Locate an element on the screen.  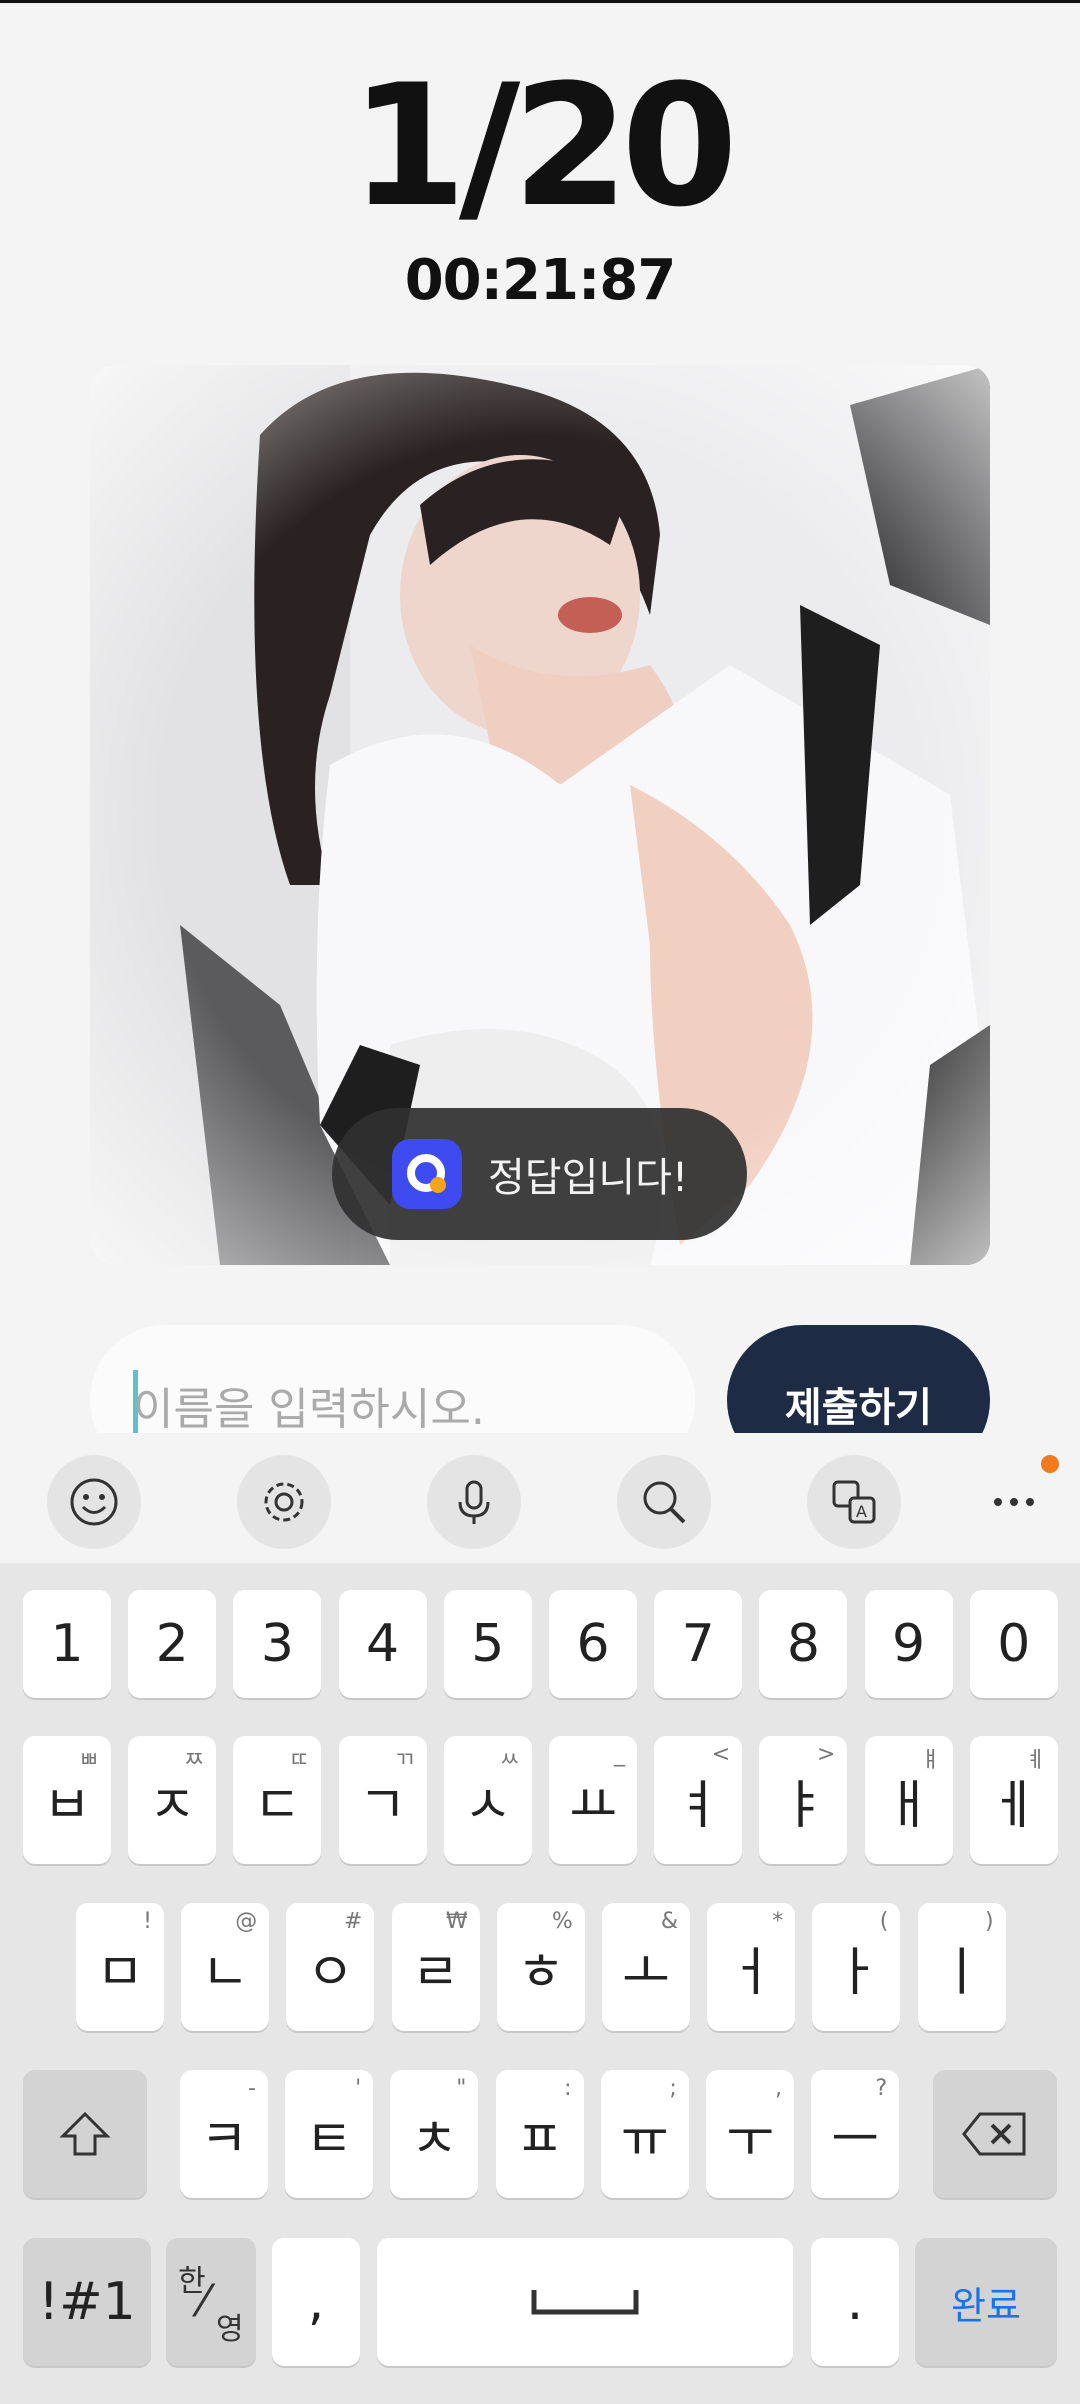
key-5: 5 is located at coordinates (487, 1644).